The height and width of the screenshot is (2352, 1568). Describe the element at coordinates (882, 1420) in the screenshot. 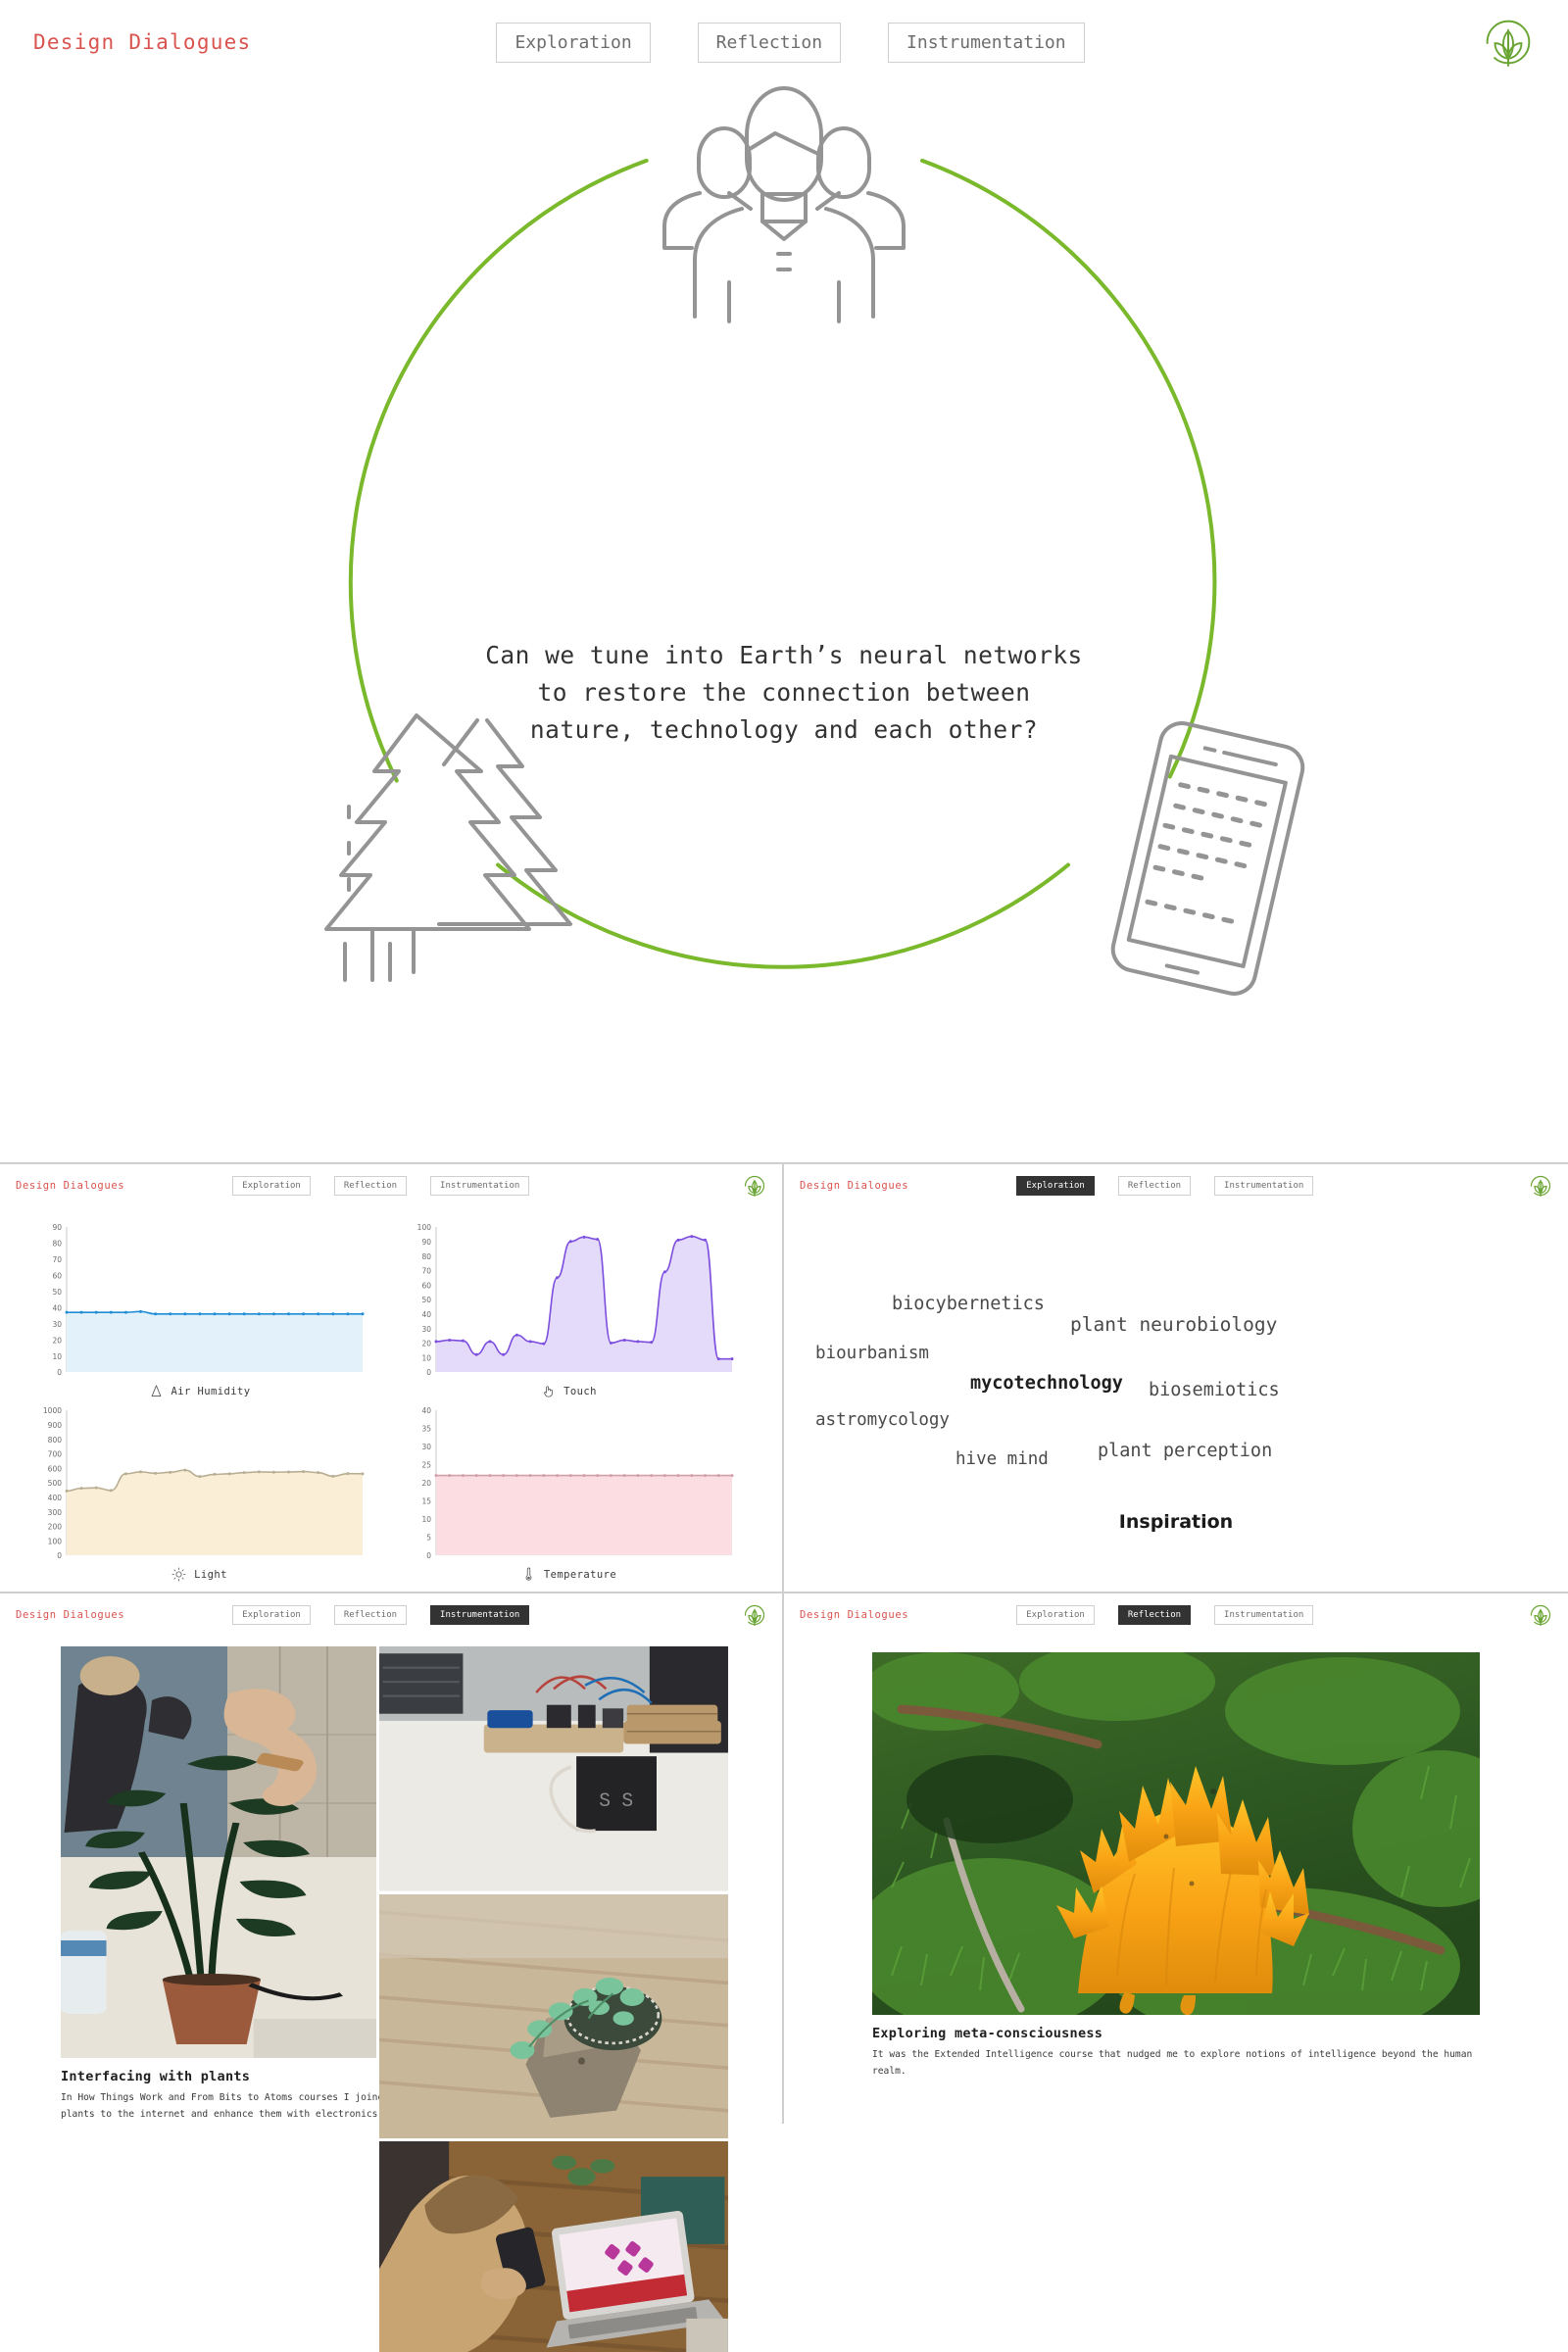

I see `word-cloud-item: astromycology` at that location.